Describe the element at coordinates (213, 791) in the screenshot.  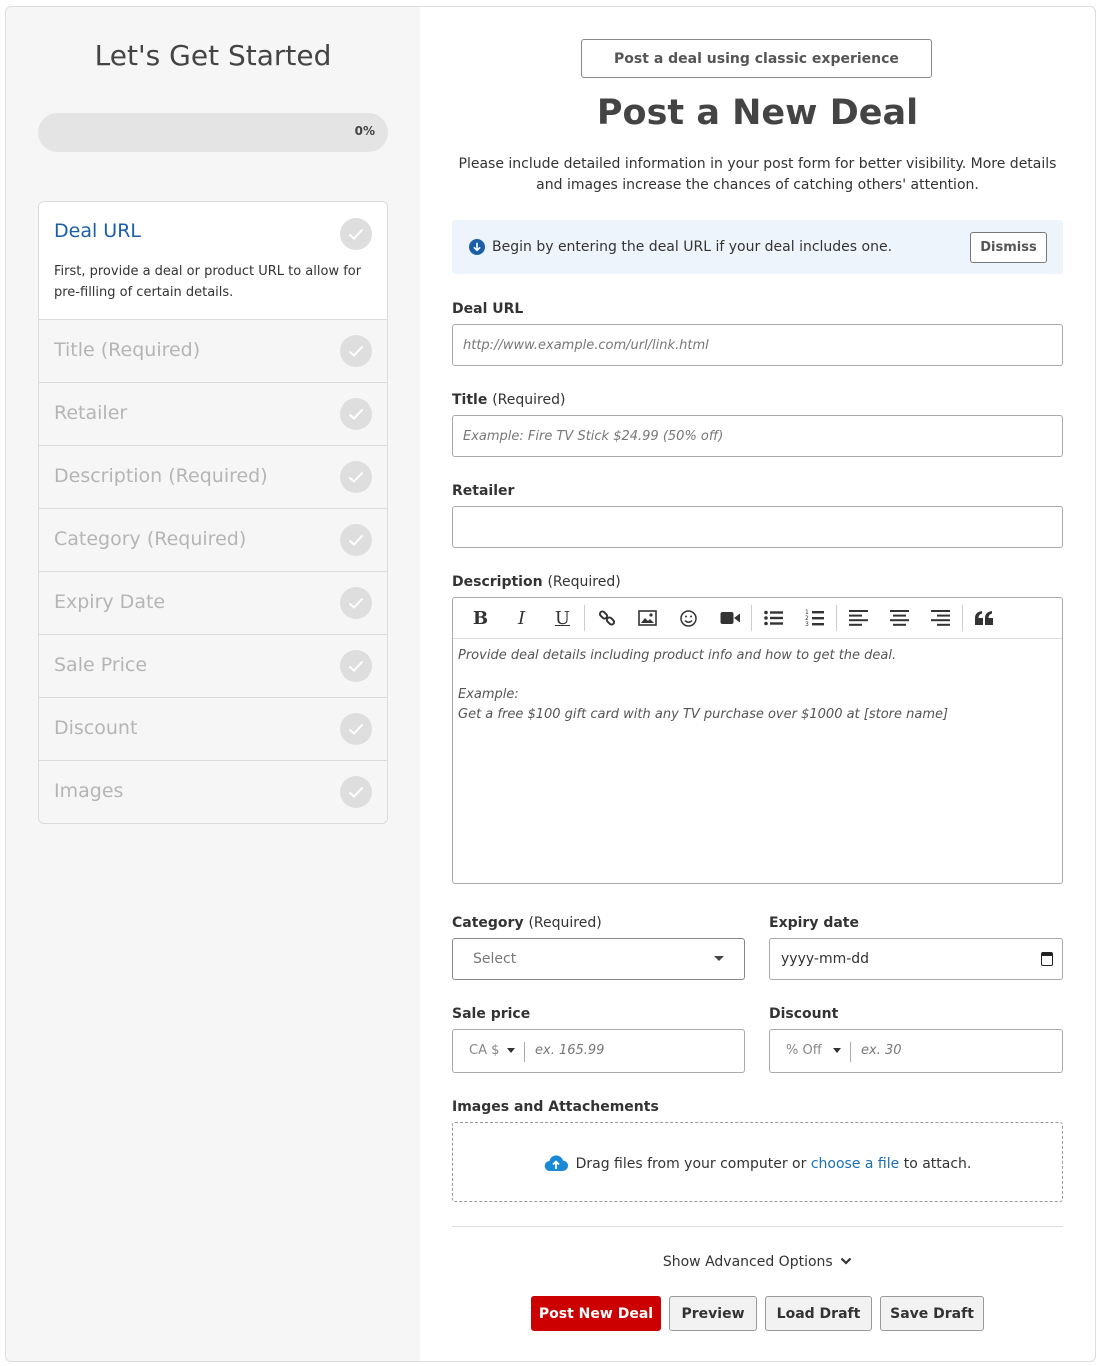
I see `step-images: Images` at that location.